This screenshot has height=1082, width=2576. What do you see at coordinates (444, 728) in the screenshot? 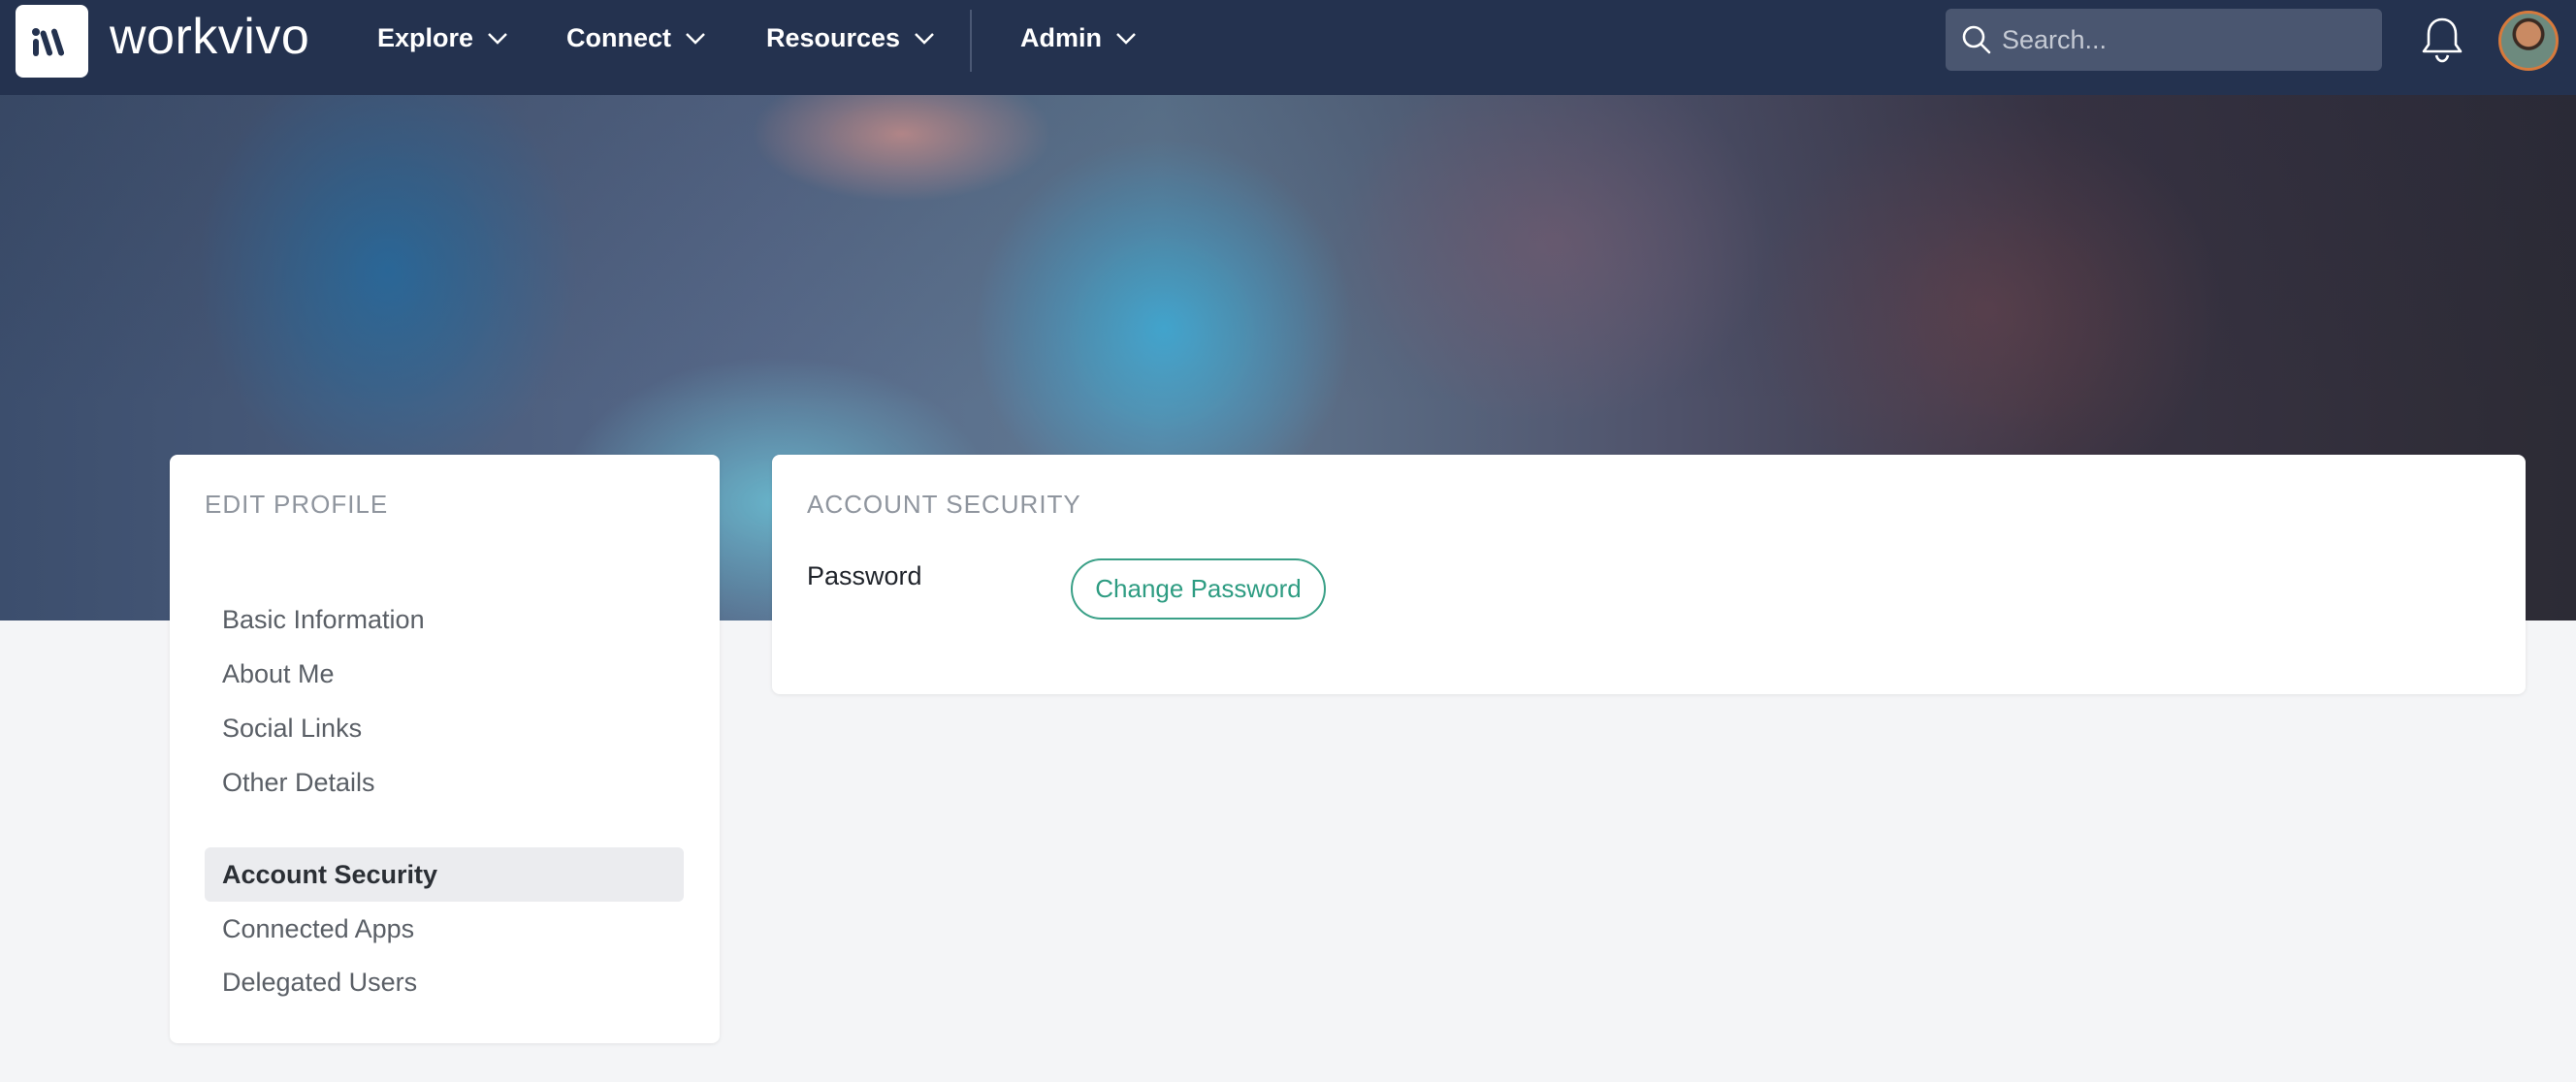
I see `menu-item-social-links: Social Links` at bounding box center [444, 728].